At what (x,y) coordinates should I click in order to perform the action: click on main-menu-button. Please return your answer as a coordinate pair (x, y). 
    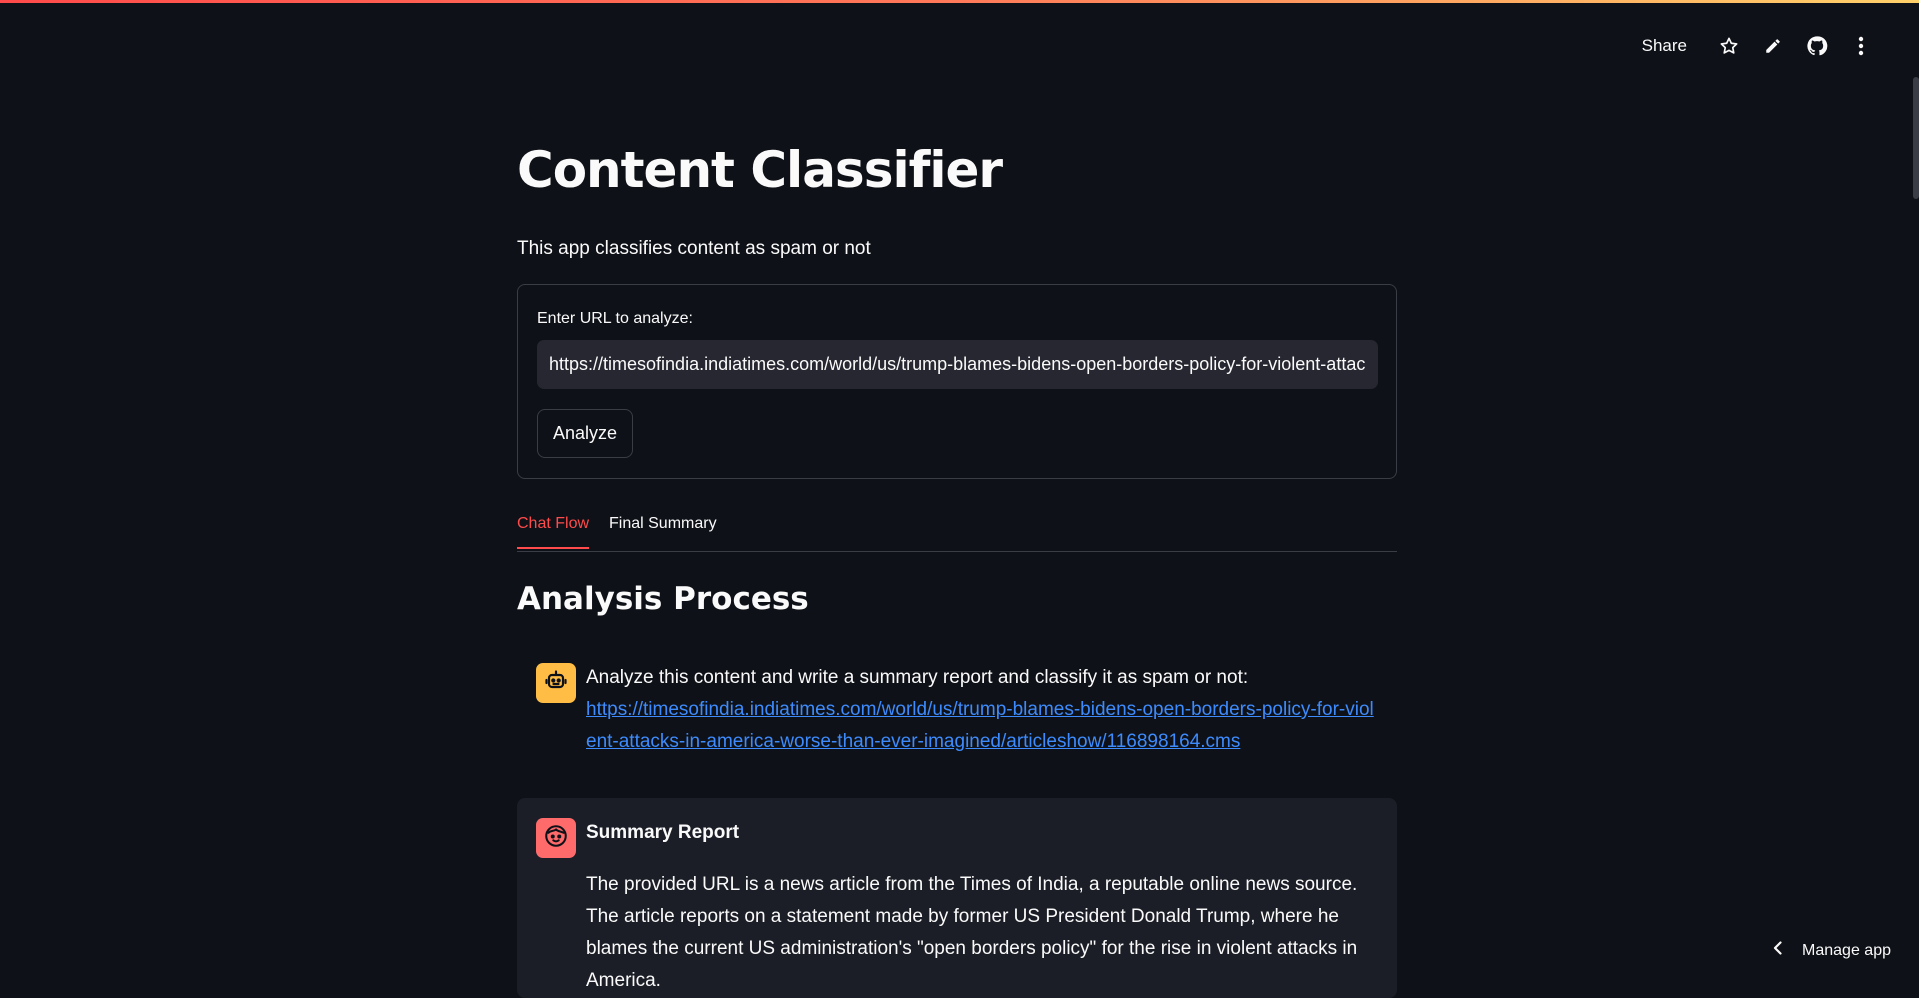
    Looking at the image, I should click on (1861, 46).